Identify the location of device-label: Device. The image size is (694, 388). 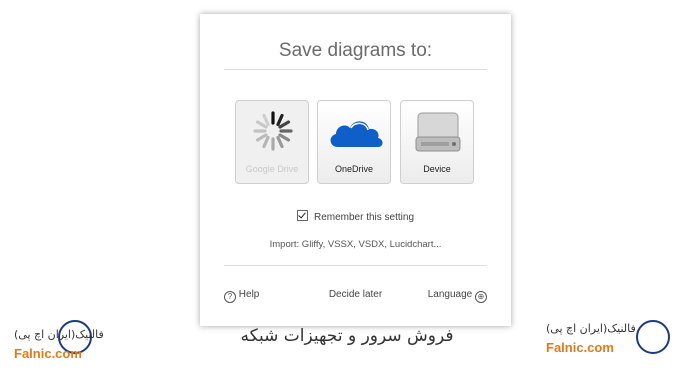
(437, 169).